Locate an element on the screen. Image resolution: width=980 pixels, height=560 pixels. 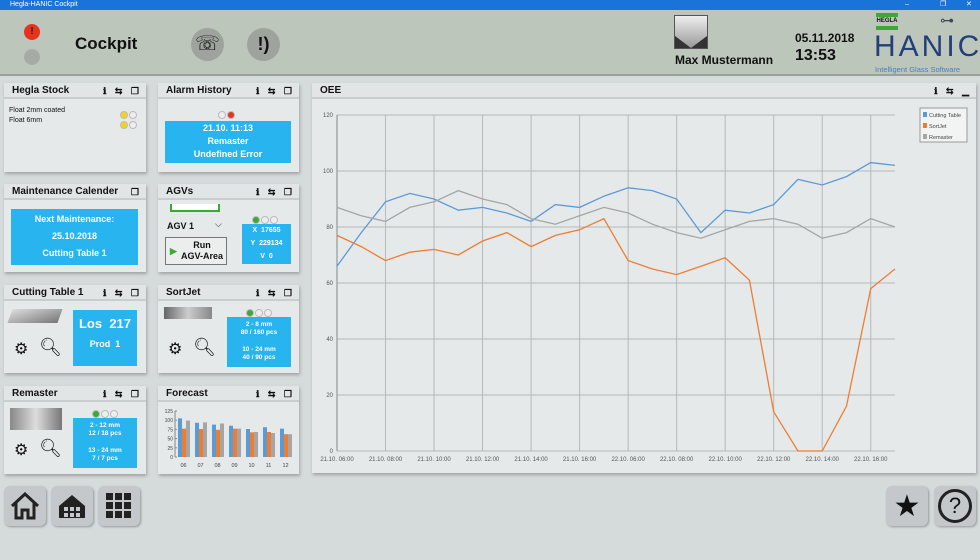
panel-cutting-table: Cutting Table 1 ℹ ⇆ ❐ ⚙ 🔍︎ Los 217 Prod 1 is located at coordinates (75, 329).